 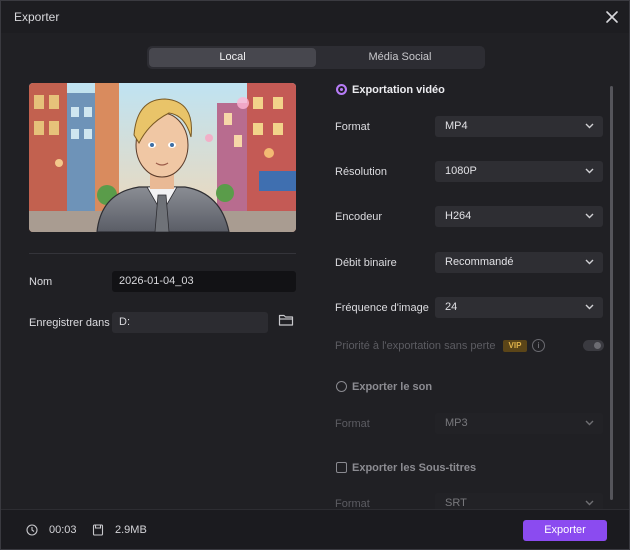 What do you see at coordinates (190, 322) in the screenshot?
I see `save-location-input: D:` at bounding box center [190, 322].